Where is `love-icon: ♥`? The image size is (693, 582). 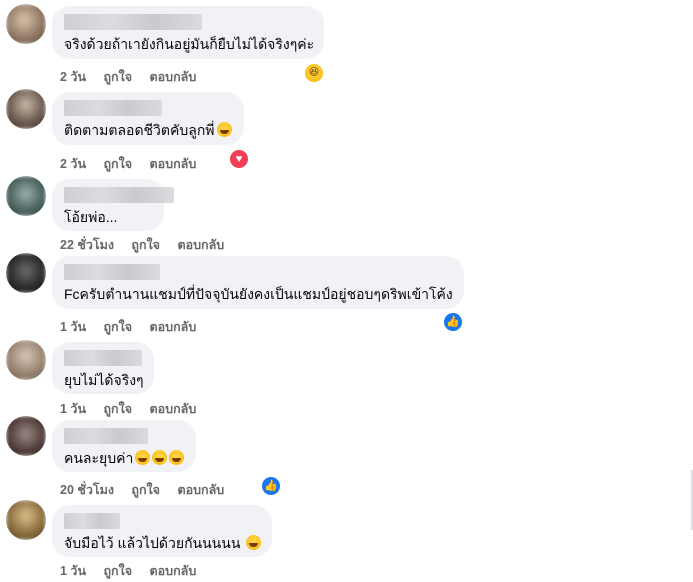
love-icon: ♥ is located at coordinates (239, 159).